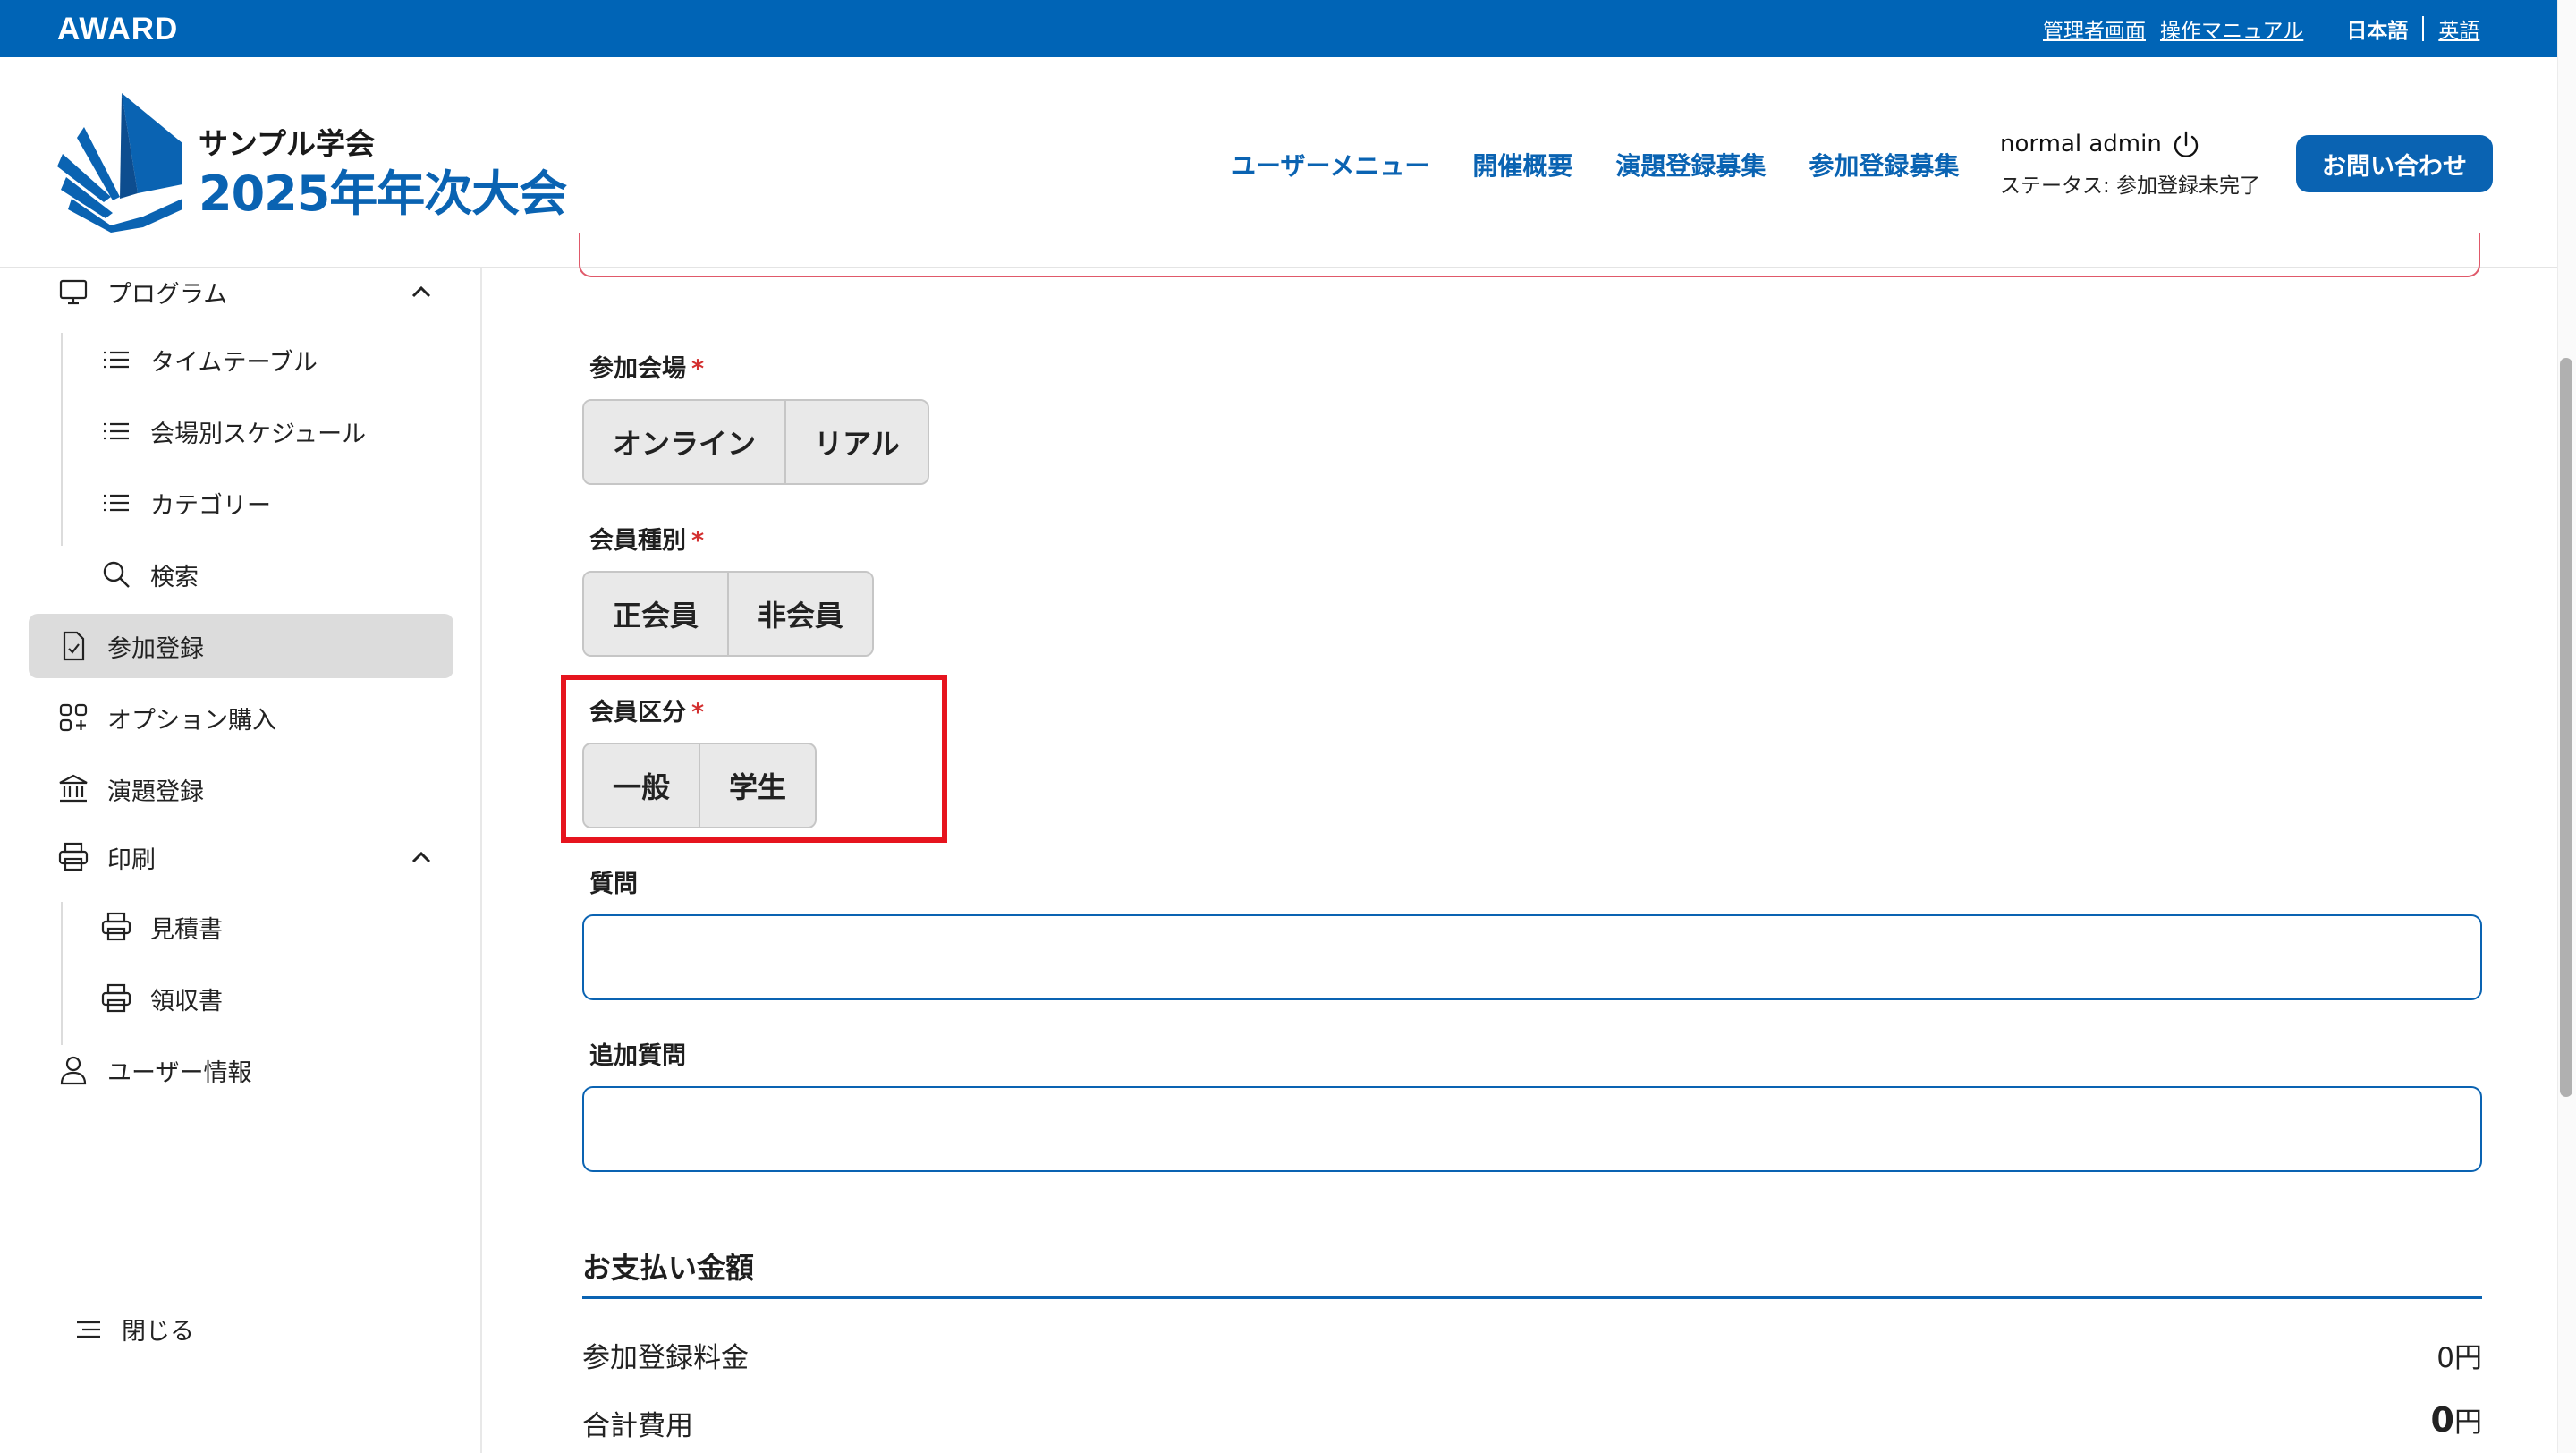 The height and width of the screenshot is (1453, 2576). I want to click on sidebar-item-program: プログラム, so click(142, 291).